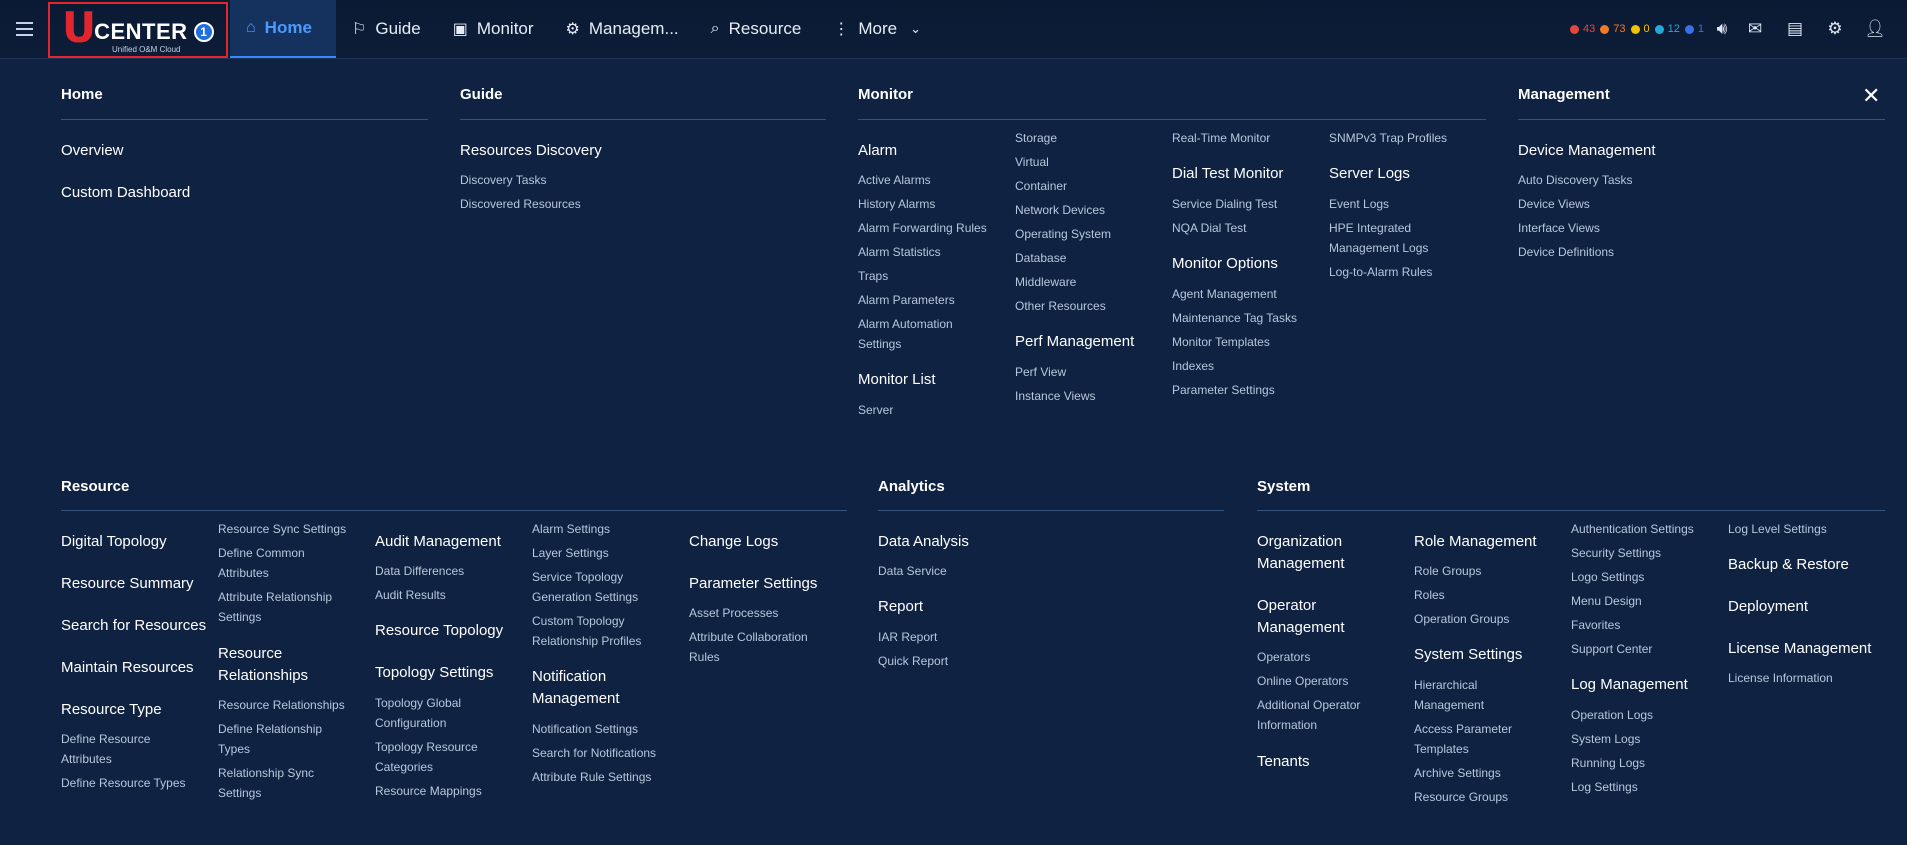 This screenshot has width=1907, height=845. Describe the element at coordinates (1780, 678) in the screenshot. I see `menu-license-information: License Information` at that location.